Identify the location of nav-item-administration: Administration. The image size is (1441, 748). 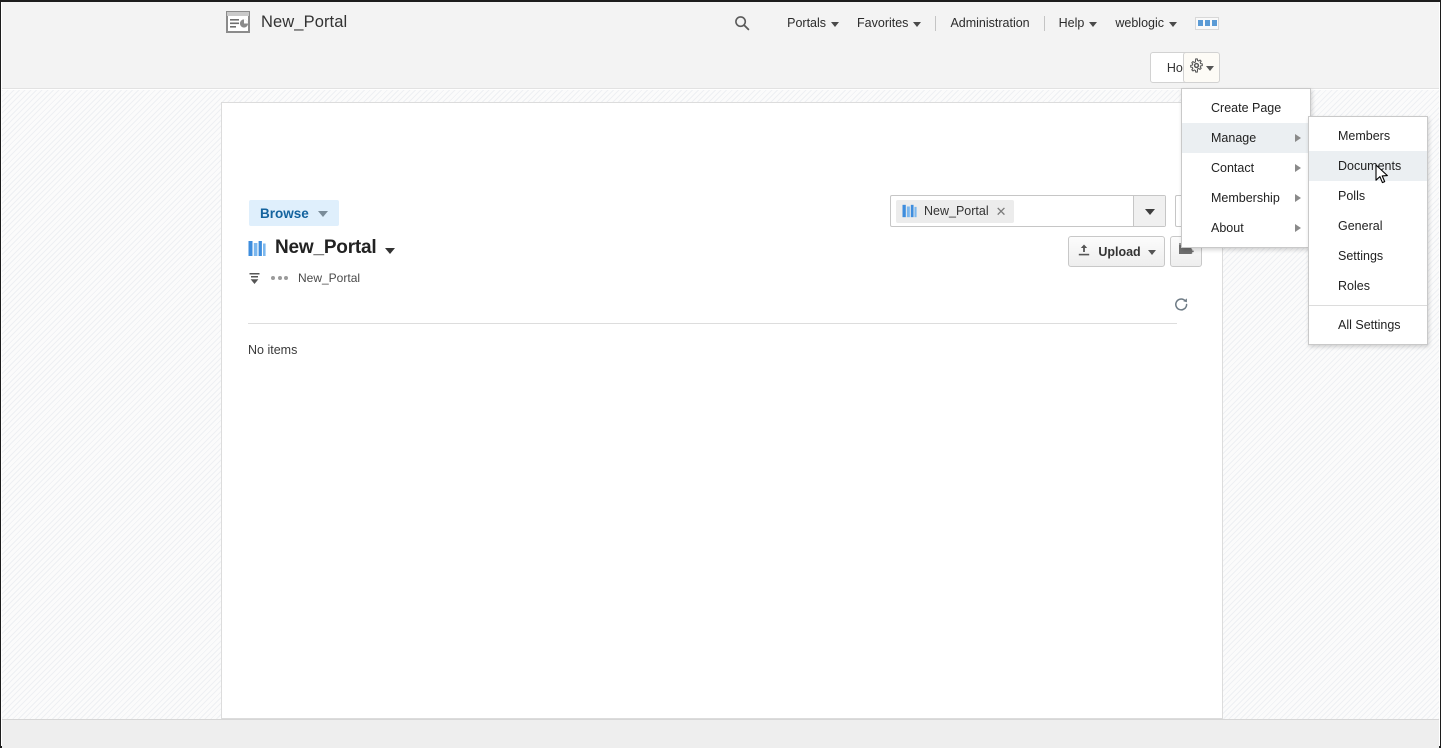
(989, 23).